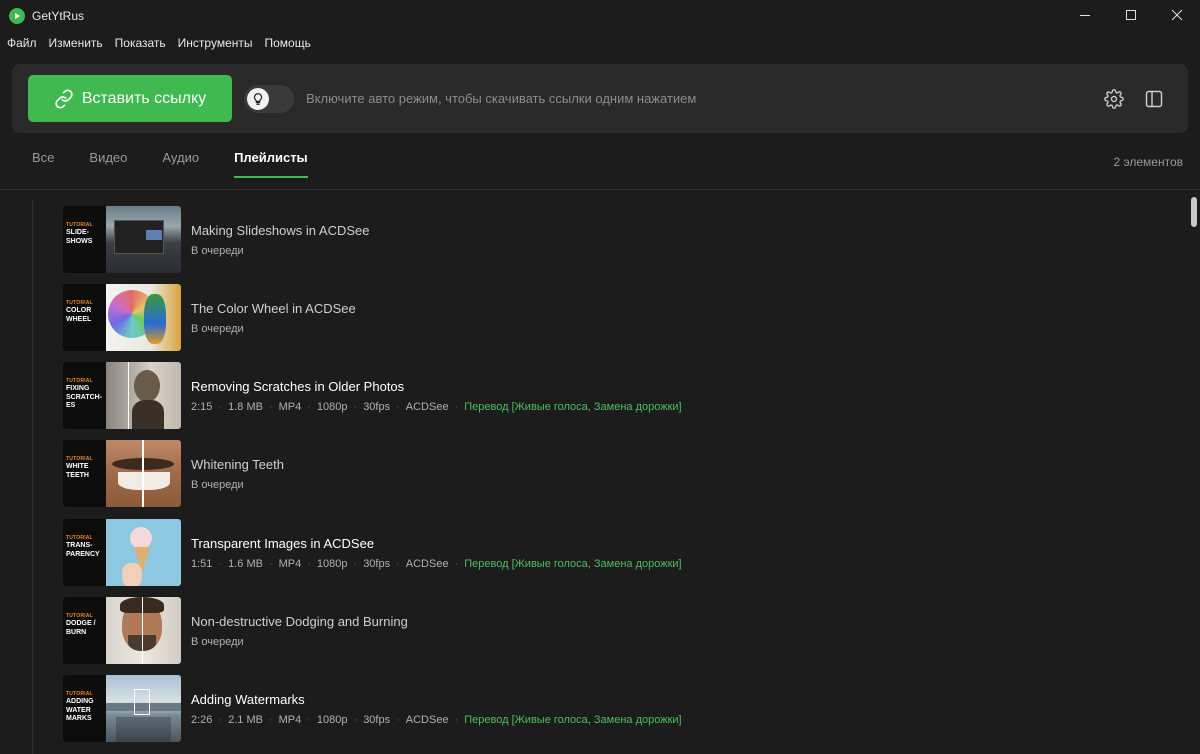 The width and height of the screenshot is (1200, 754). I want to click on close-button, so click(1177, 15).